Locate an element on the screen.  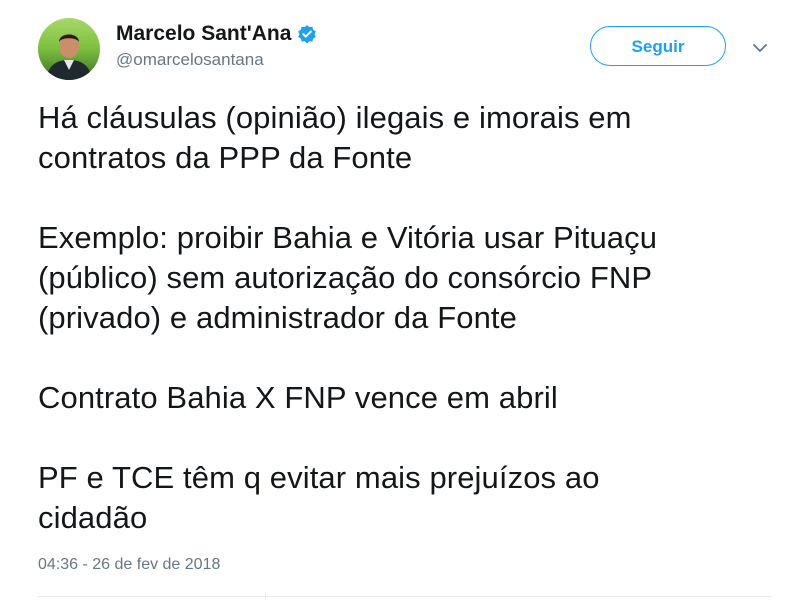
verified-badge-icon is located at coordinates (307, 34).